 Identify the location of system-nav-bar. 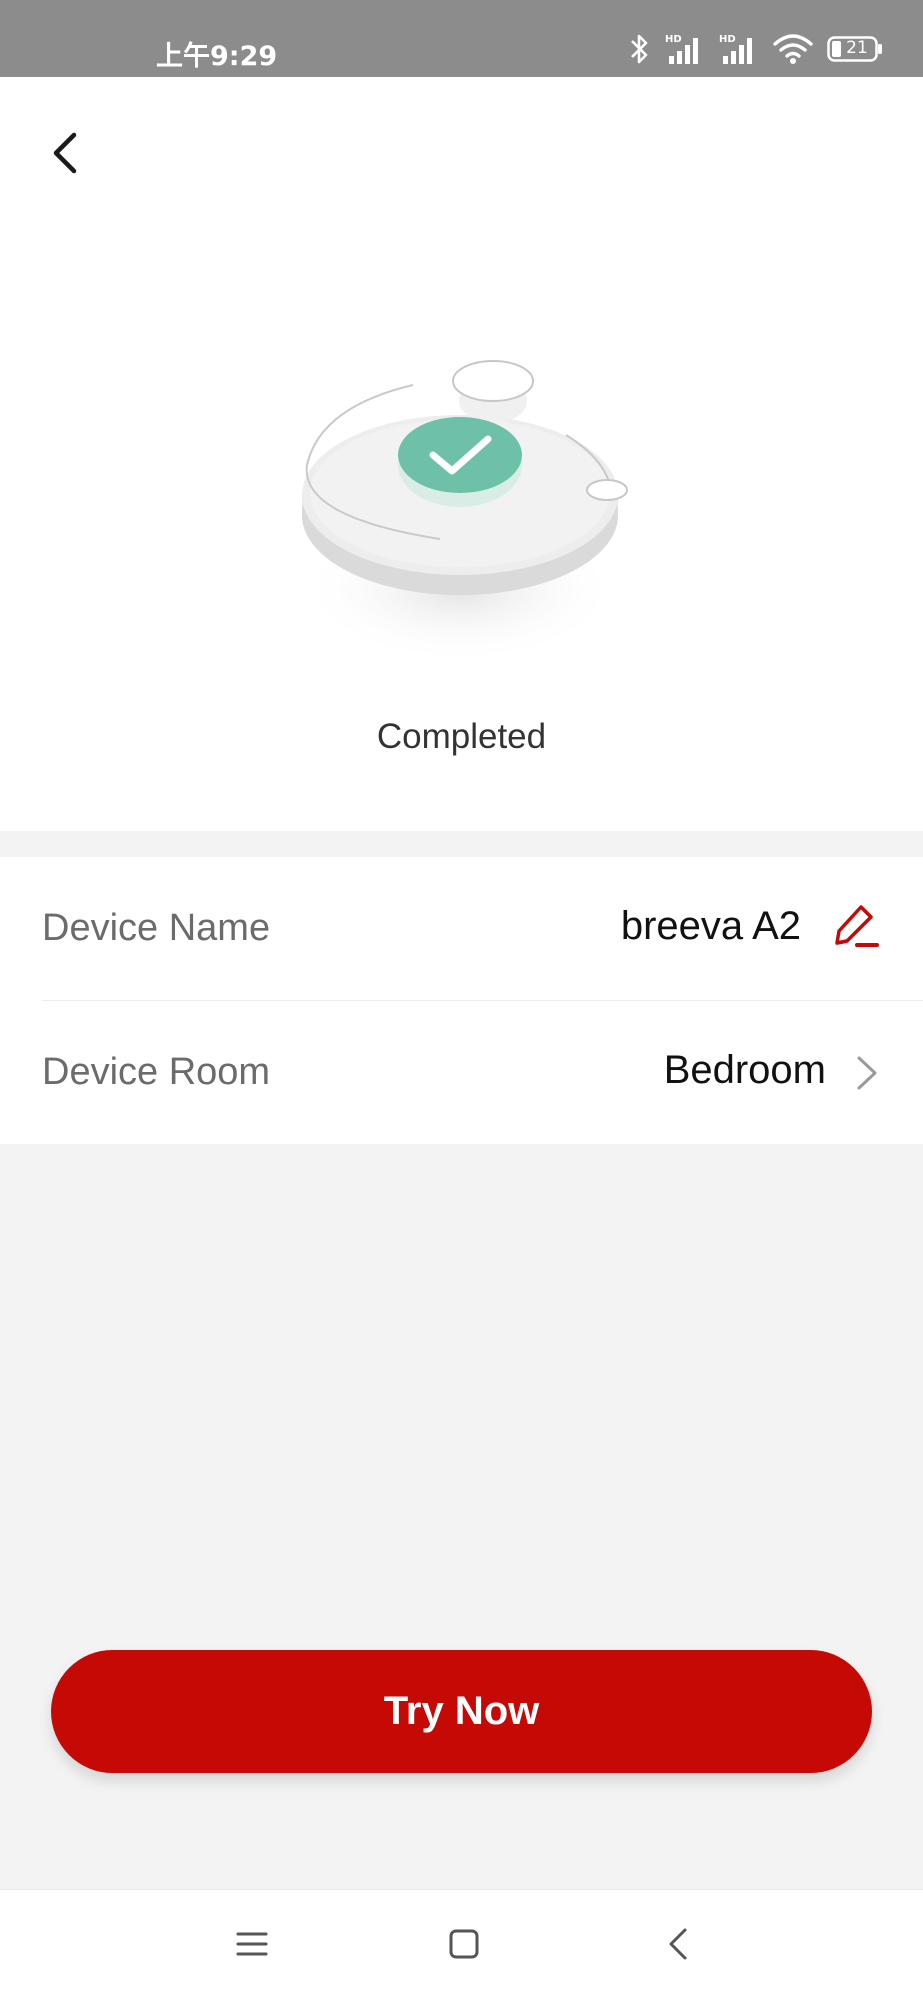
(461, 1945).